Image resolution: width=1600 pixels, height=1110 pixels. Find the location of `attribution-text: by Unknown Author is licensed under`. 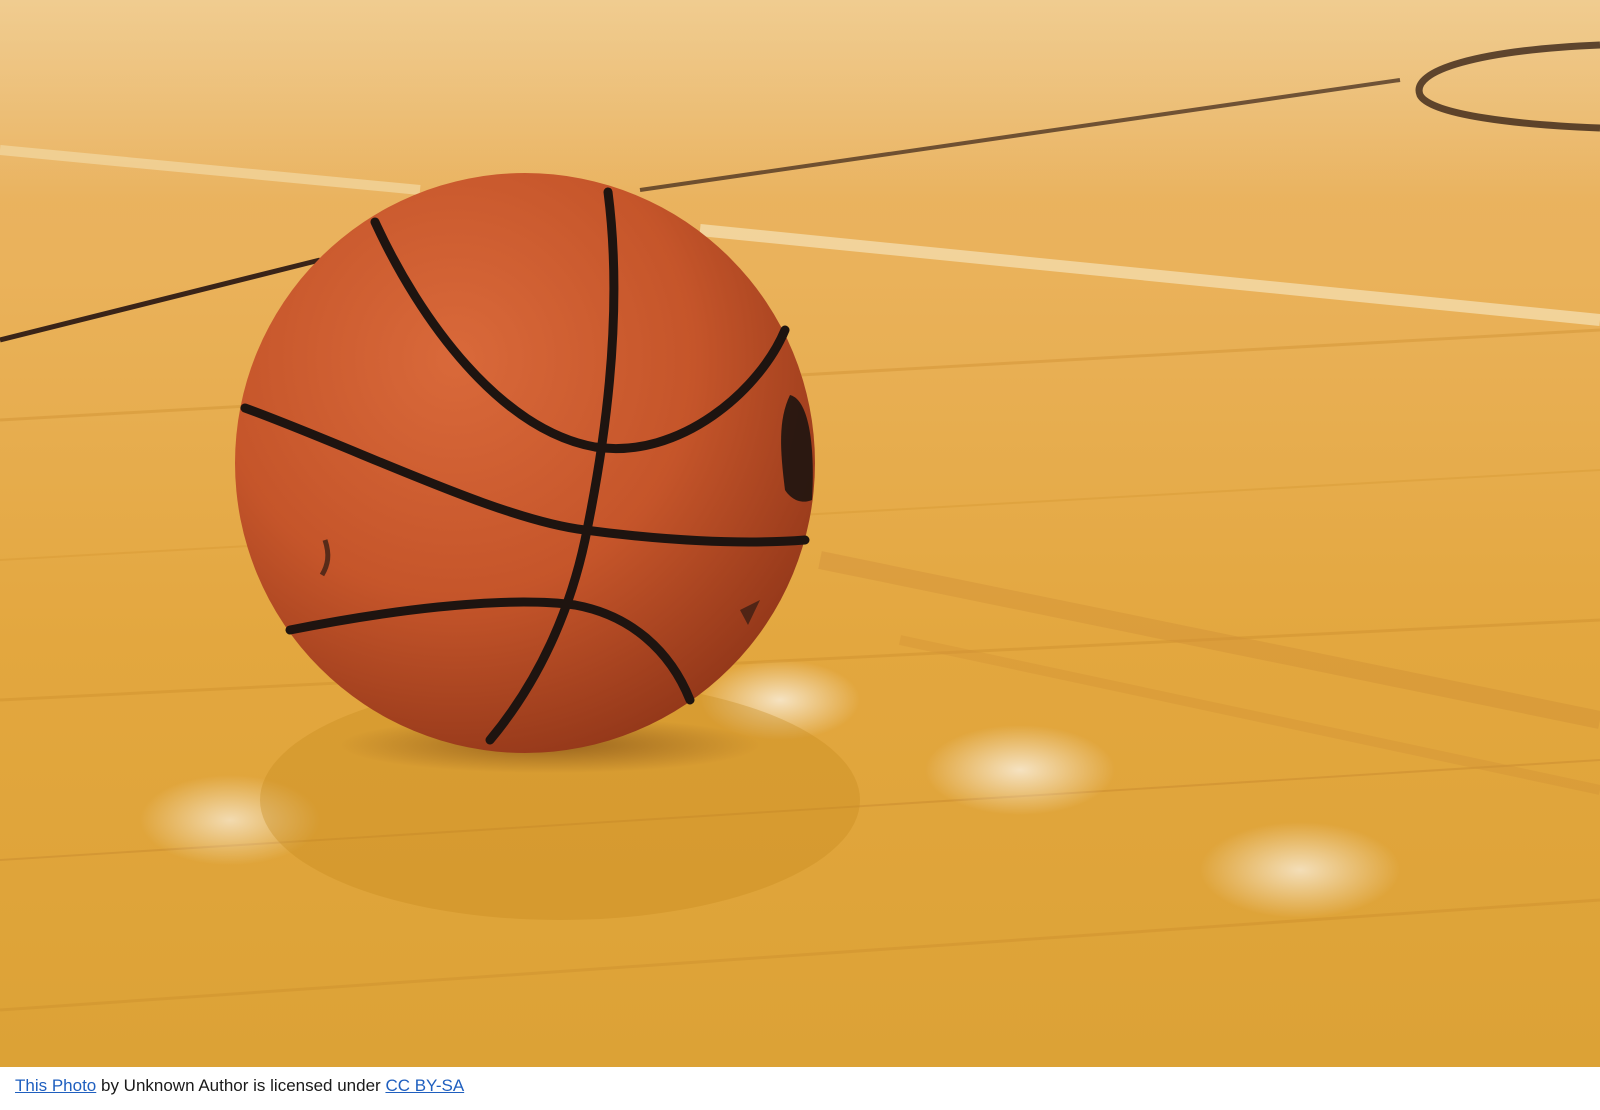

attribution-text: by Unknown Author is licensed under is located at coordinates (241, 1085).